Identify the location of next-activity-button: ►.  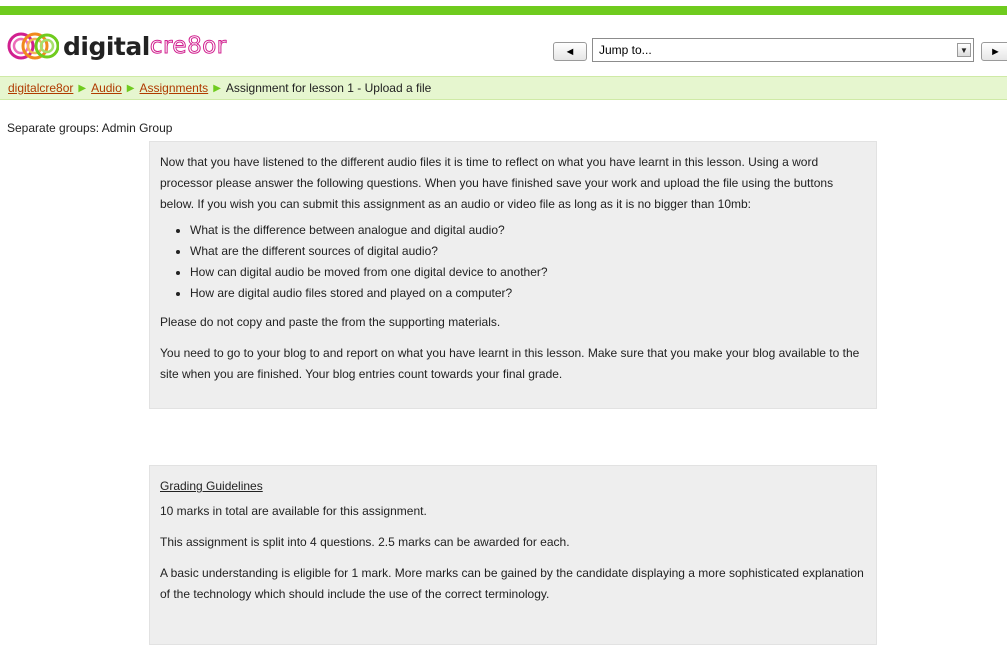
(994, 51).